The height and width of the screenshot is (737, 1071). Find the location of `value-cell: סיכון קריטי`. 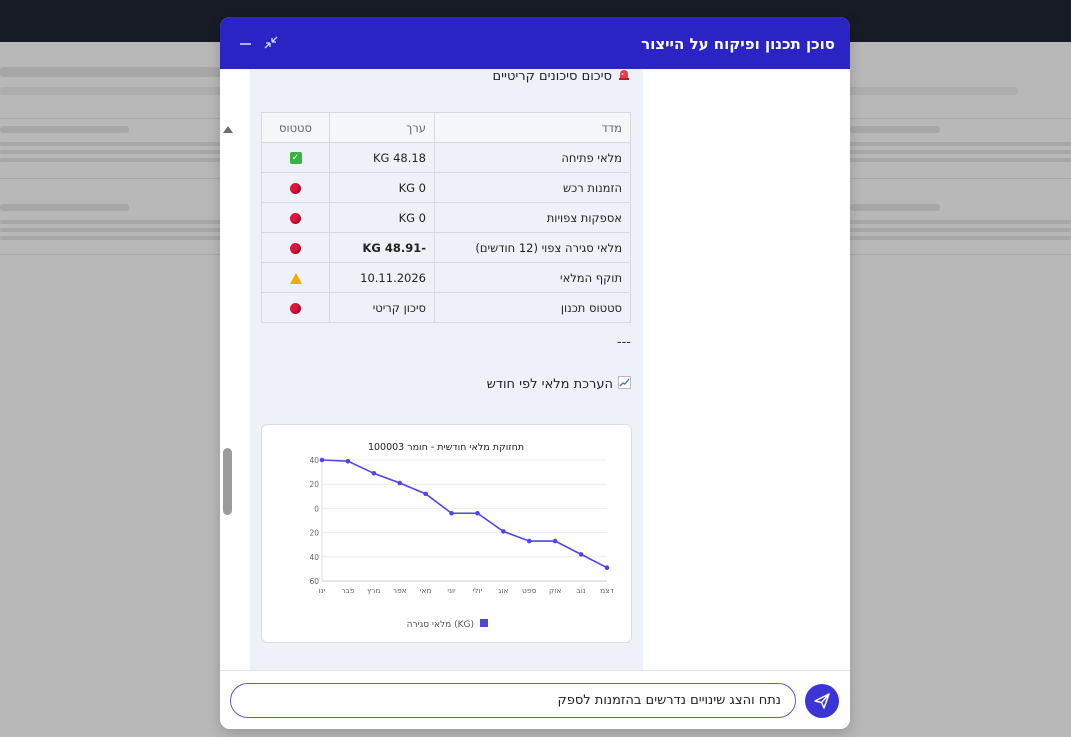

value-cell: סיכון קריטי is located at coordinates (382, 307).